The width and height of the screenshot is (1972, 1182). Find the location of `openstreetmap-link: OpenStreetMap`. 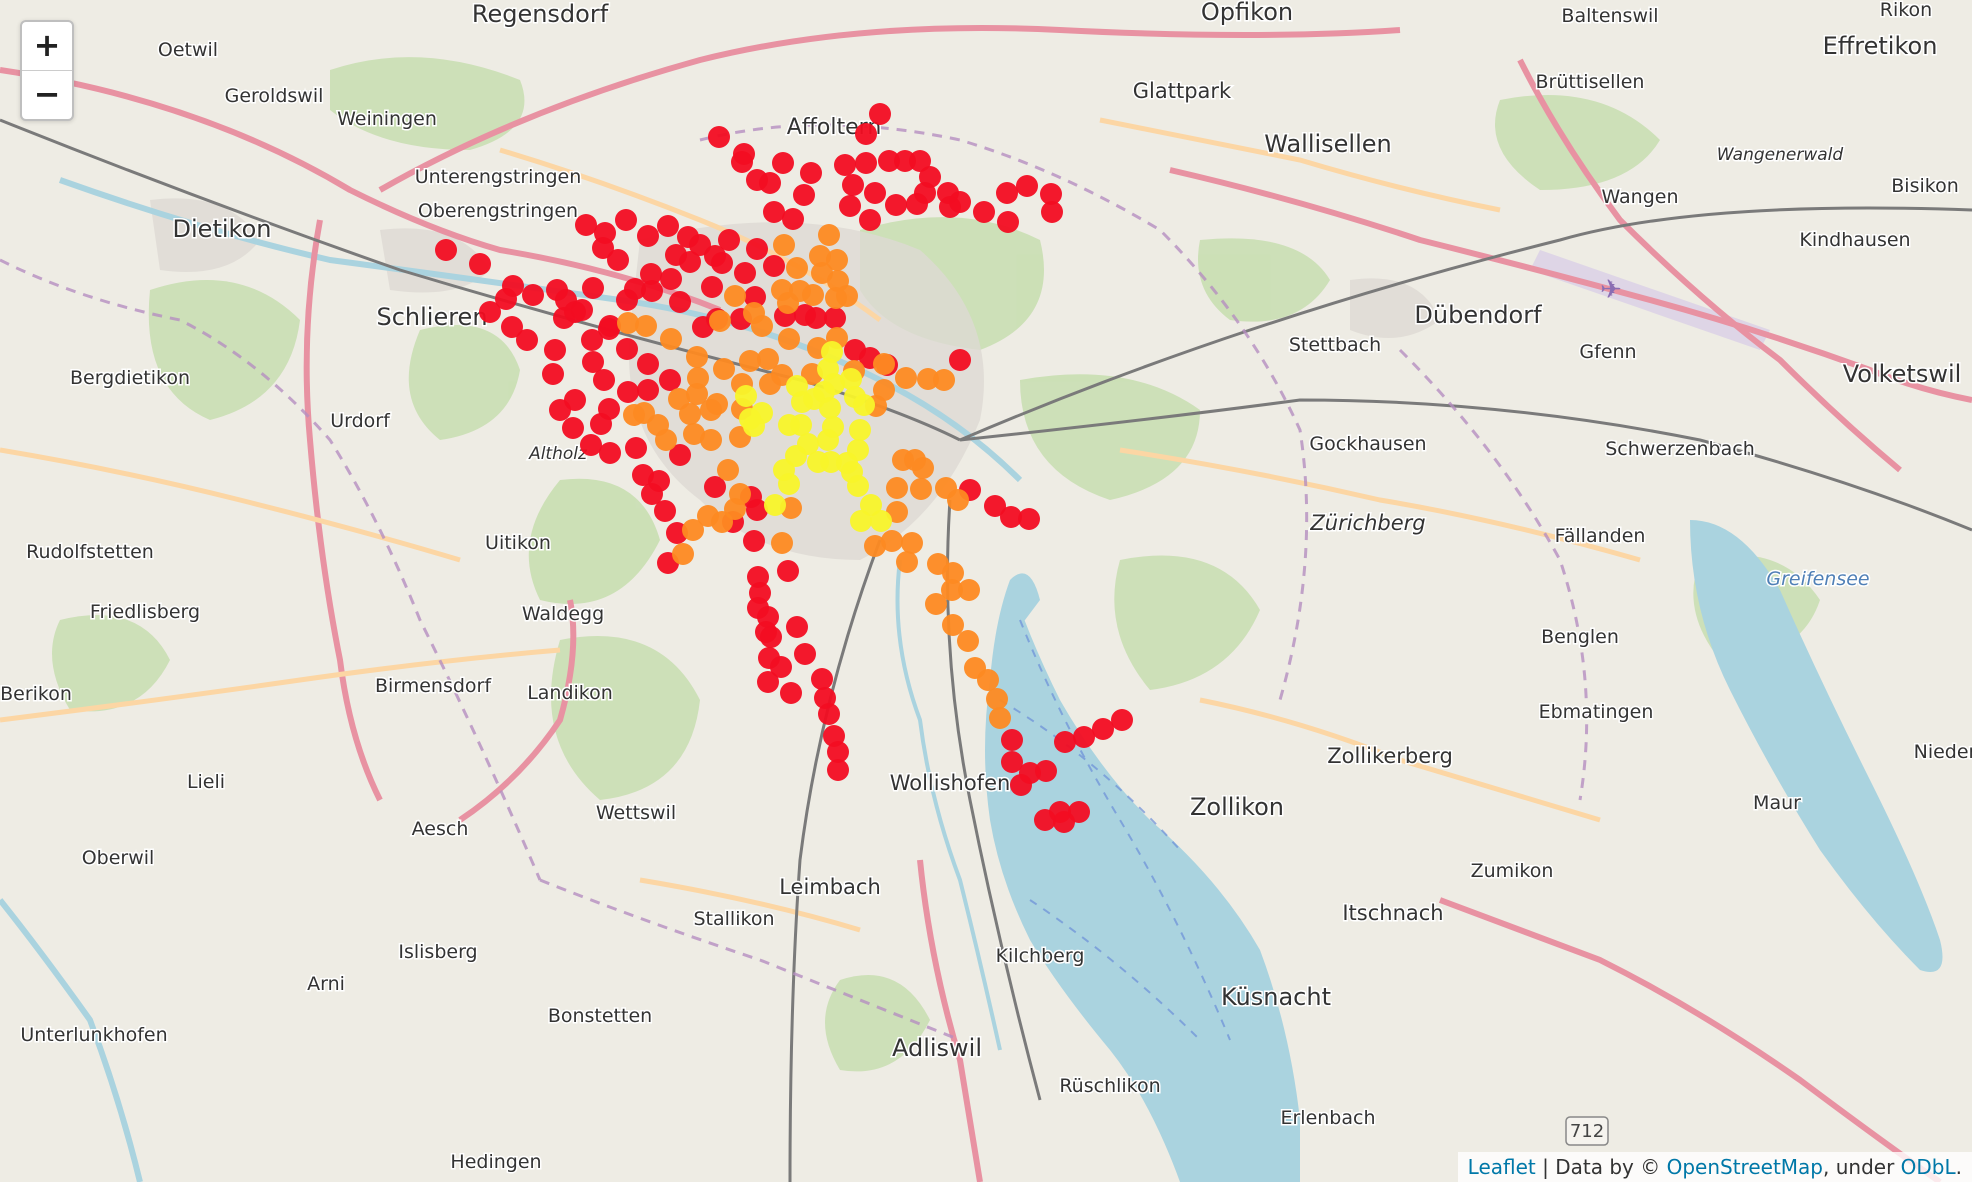

openstreetmap-link: OpenStreetMap is located at coordinates (1745, 1167).